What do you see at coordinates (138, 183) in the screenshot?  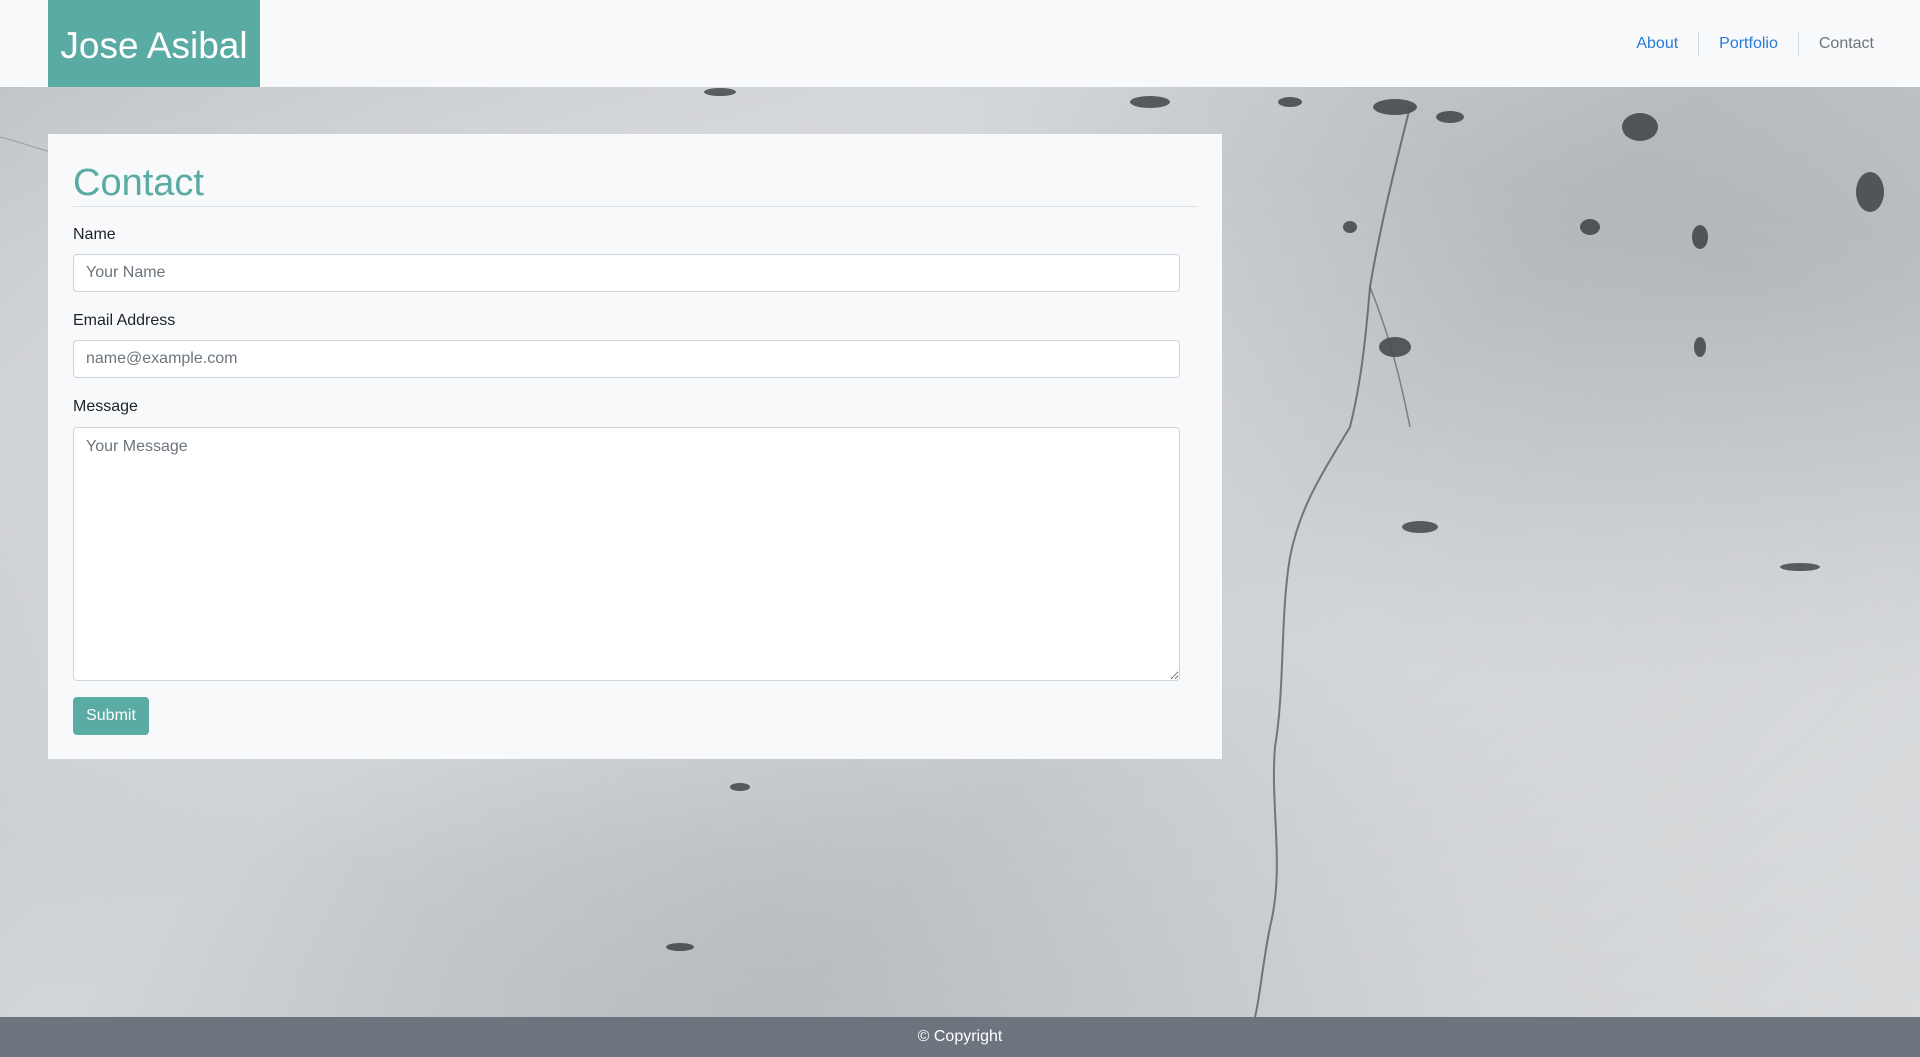 I see `page-title: Contact` at bounding box center [138, 183].